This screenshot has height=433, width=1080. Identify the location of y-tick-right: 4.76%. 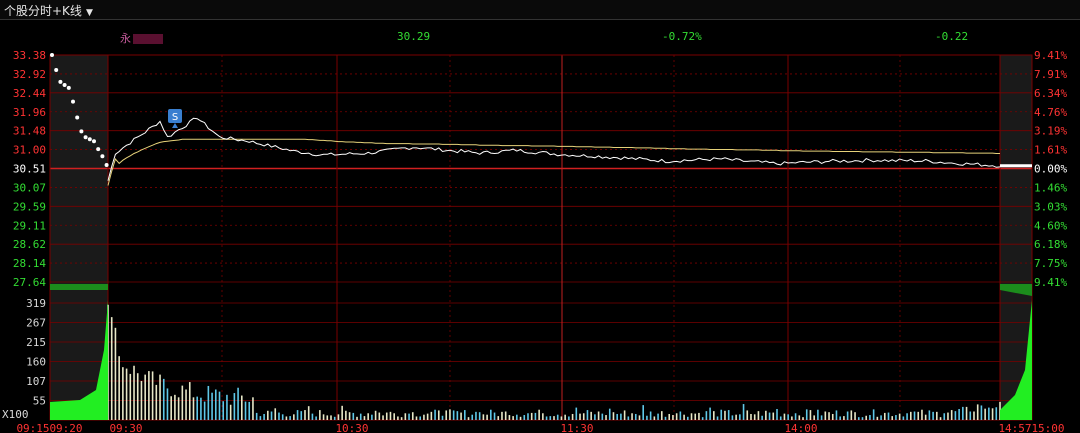
(1050, 112).